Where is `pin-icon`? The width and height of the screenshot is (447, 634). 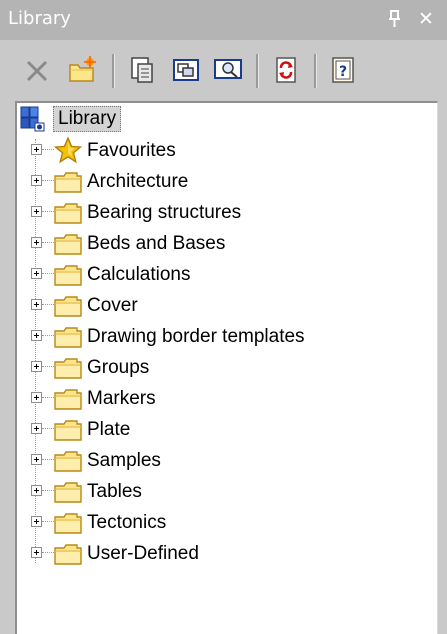
pin-icon is located at coordinates (395, 19).